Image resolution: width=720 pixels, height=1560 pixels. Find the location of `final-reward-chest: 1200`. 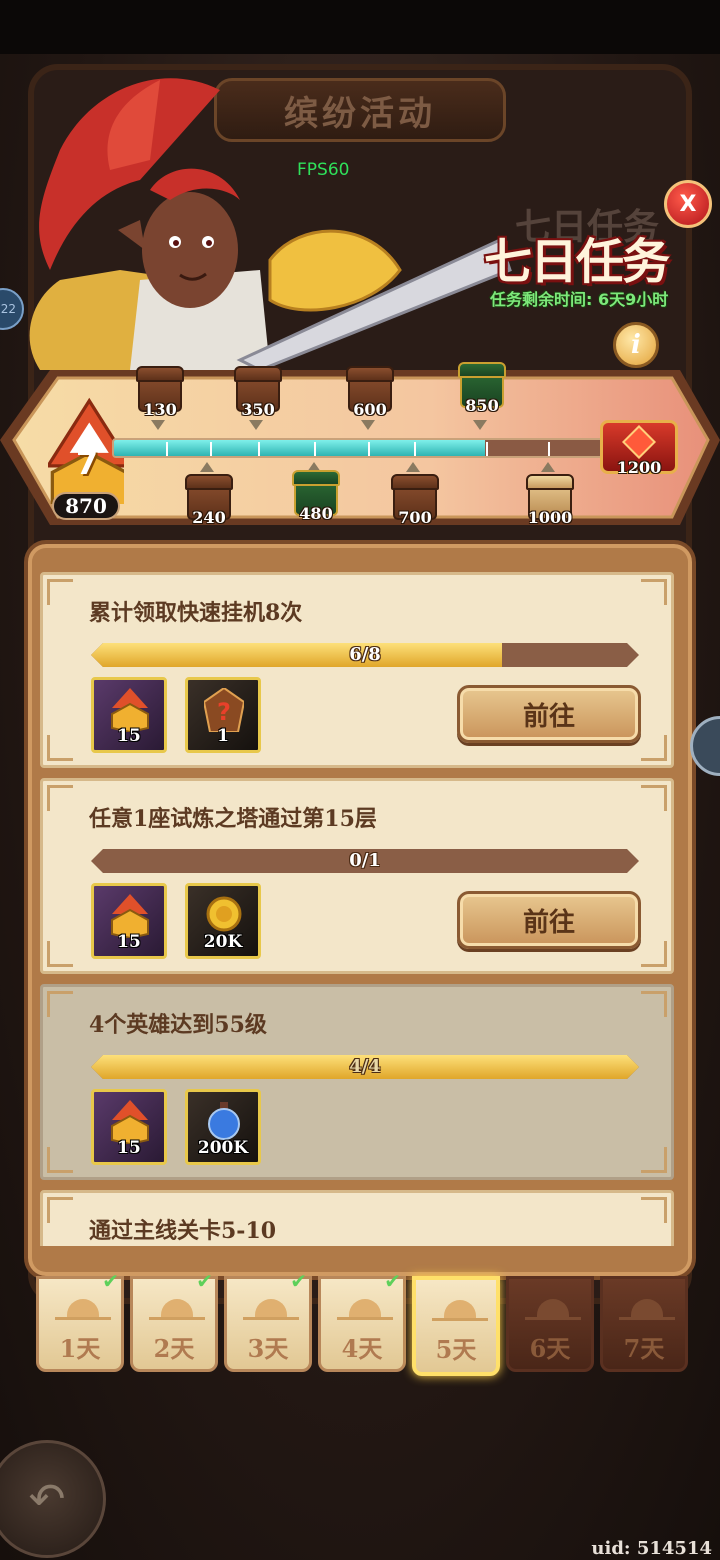

final-reward-chest: 1200 is located at coordinates (639, 443).